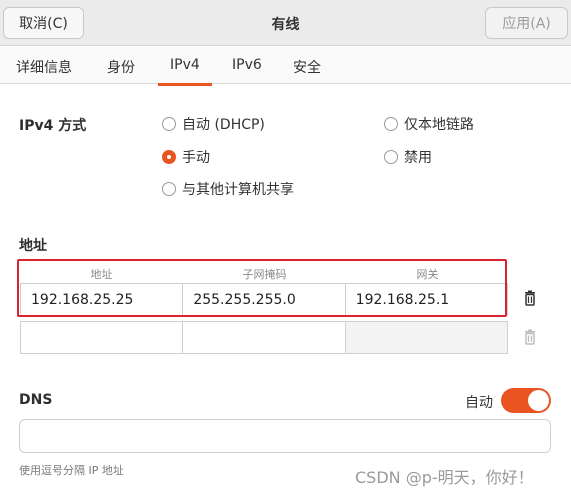 This screenshot has width=571, height=495. I want to click on tab-ipv6: IPv6, so click(247, 65).